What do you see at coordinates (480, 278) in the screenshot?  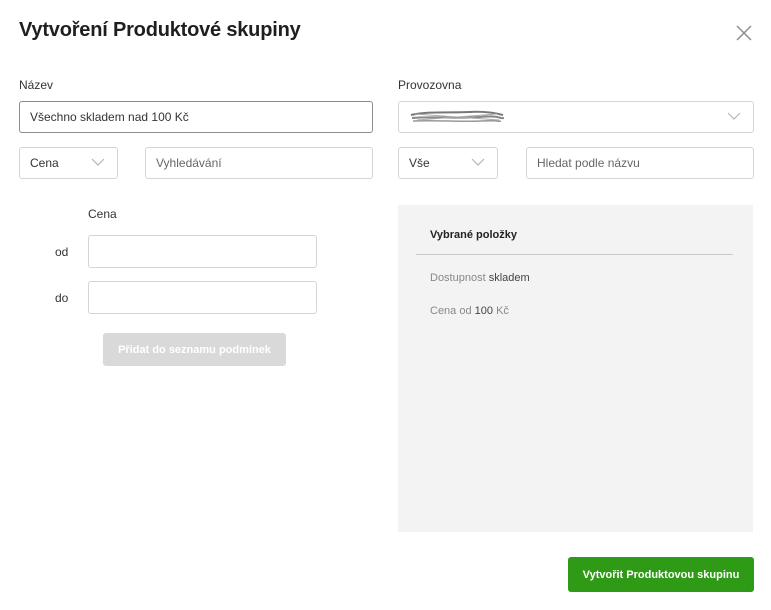 I see `condition-item: Dostupnost skladem` at bounding box center [480, 278].